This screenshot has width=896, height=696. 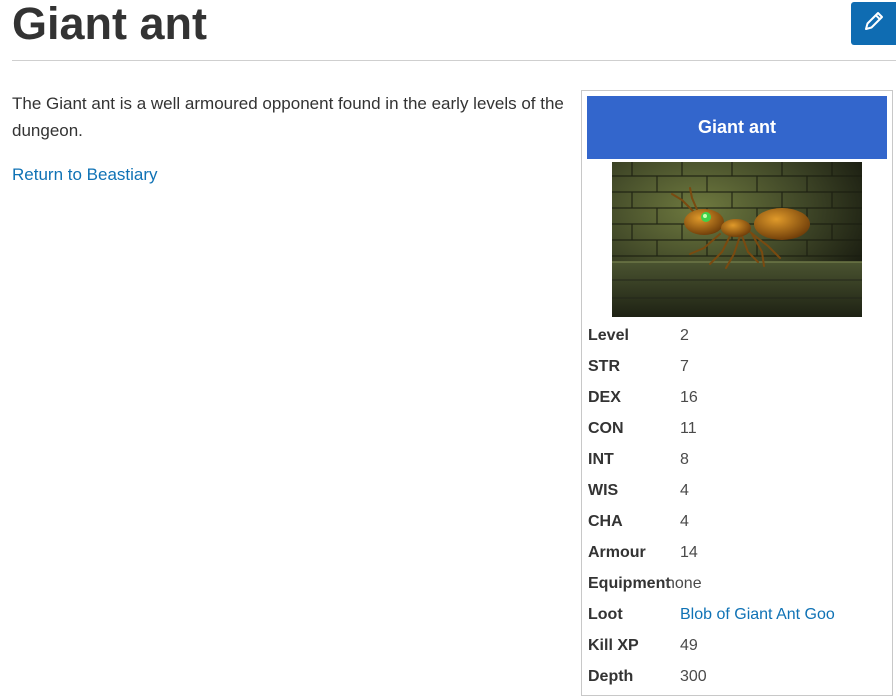 I want to click on loot-link: Blob of Giant Ant Goo, so click(x=757, y=615).